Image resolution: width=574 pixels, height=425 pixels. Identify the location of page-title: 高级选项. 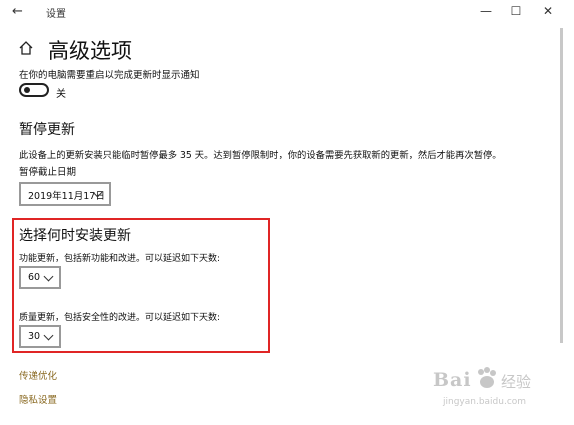
(90, 51).